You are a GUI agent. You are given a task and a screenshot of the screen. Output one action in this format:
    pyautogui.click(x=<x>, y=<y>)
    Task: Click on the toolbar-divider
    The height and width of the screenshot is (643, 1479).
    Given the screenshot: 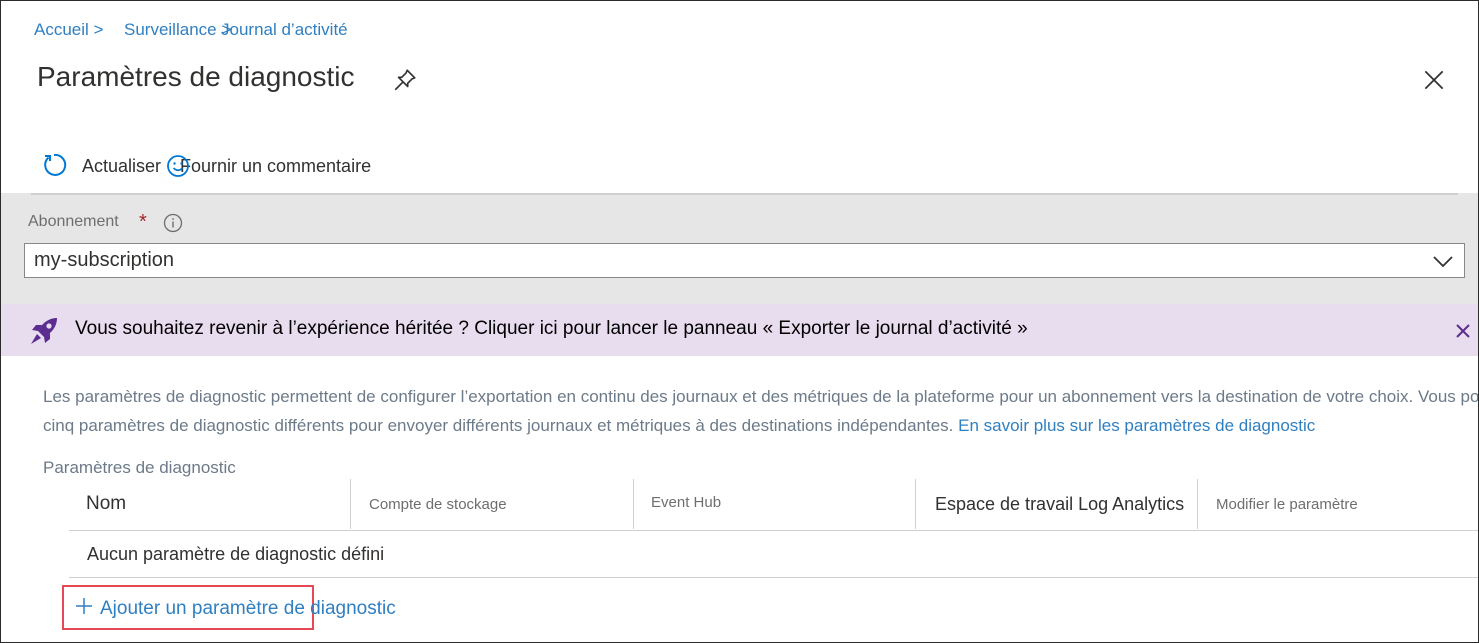 What is the action you would take?
    pyautogui.click(x=744, y=194)
    